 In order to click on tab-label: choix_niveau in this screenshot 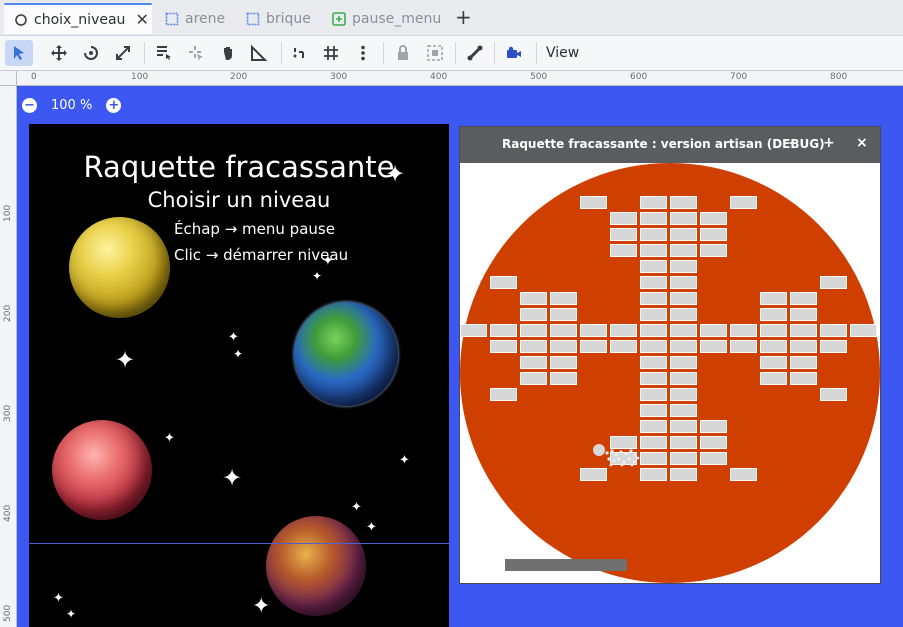, I will do `click(80, 19)`.